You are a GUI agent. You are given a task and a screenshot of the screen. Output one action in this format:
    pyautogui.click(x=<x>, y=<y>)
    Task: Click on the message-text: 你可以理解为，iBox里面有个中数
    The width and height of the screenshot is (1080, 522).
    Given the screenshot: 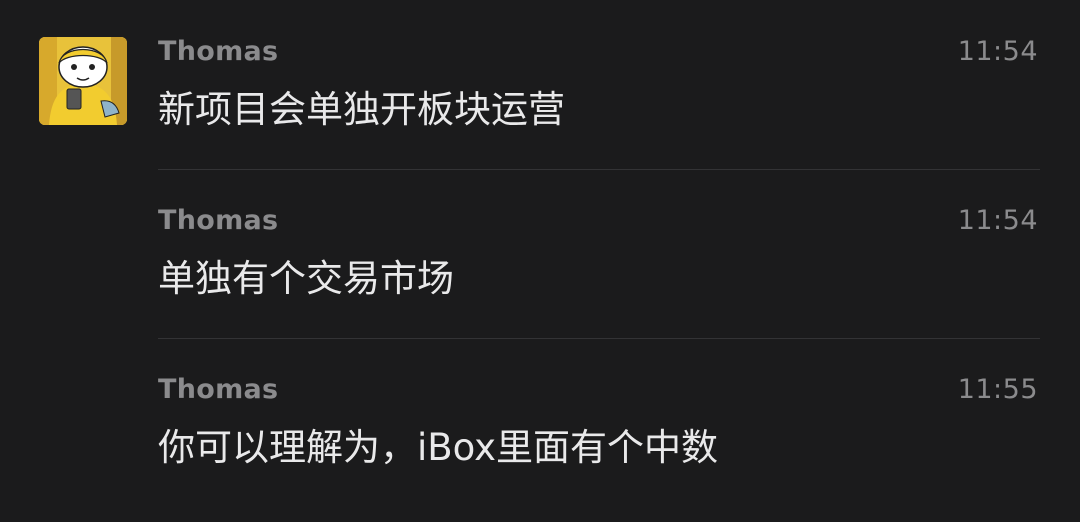 What is the action you would take?
    pyautogui.click(x=438, y=448)
    